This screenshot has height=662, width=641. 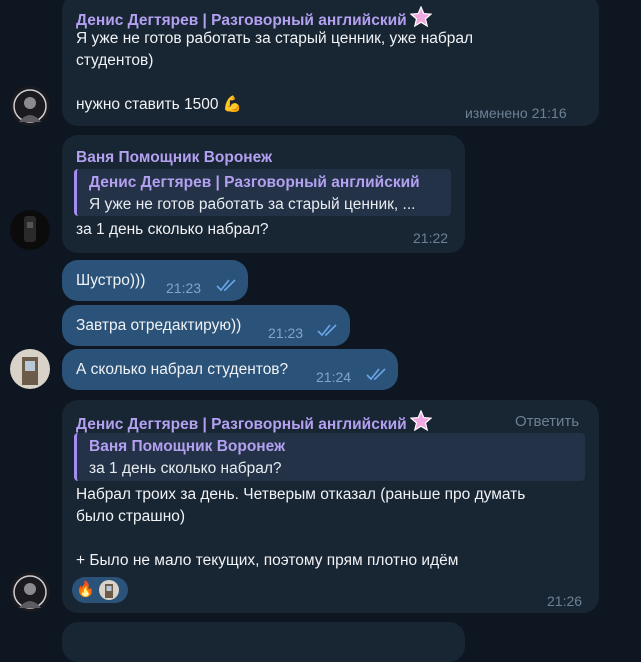 What do you see at coordinates (182, 369) in the screenshot?
I see `message-text: А сколько набрал студентов?` at bounding box center [182, 369].